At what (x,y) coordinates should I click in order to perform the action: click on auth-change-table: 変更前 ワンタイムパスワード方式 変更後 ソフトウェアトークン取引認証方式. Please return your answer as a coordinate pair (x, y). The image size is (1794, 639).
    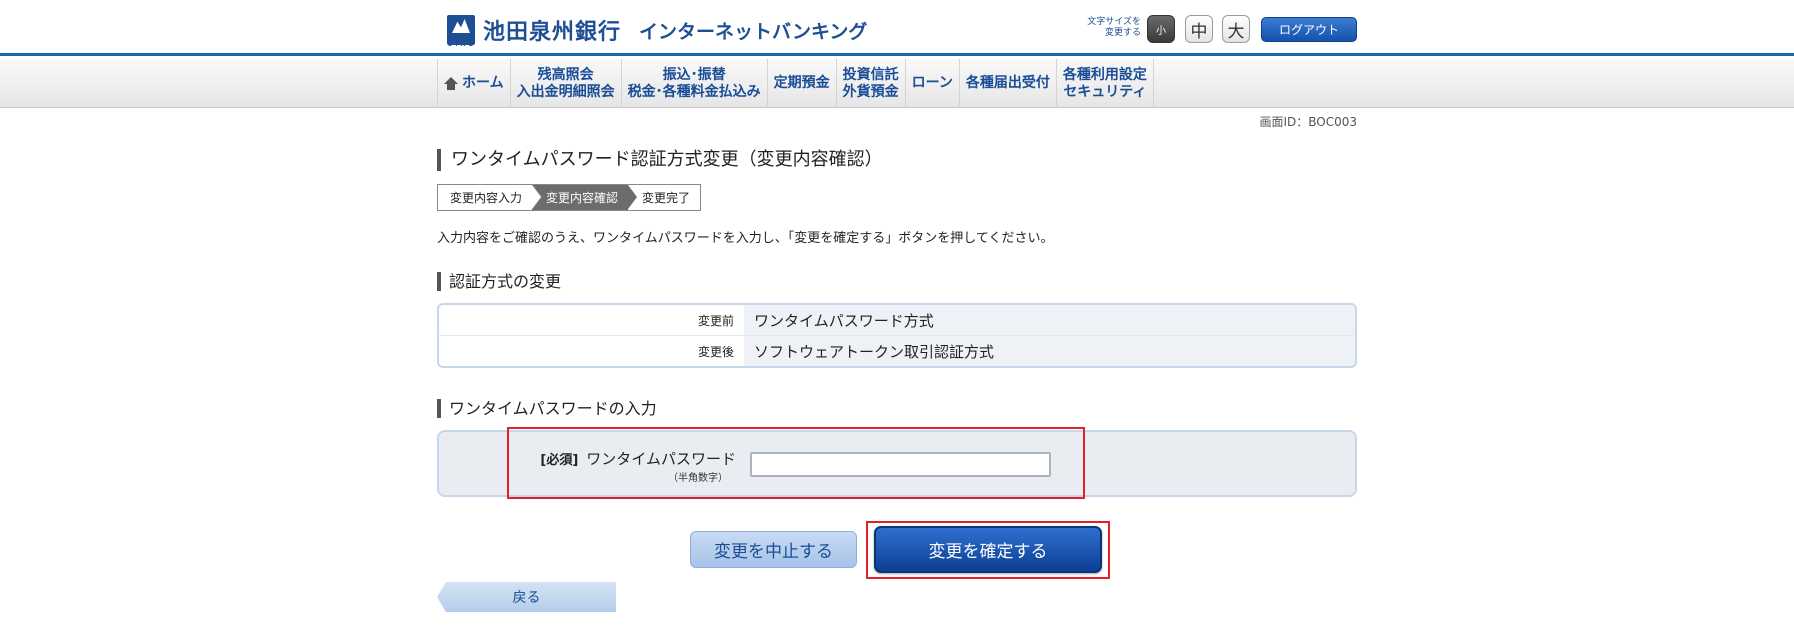
    Looking at the image, I should click on (897, 335).